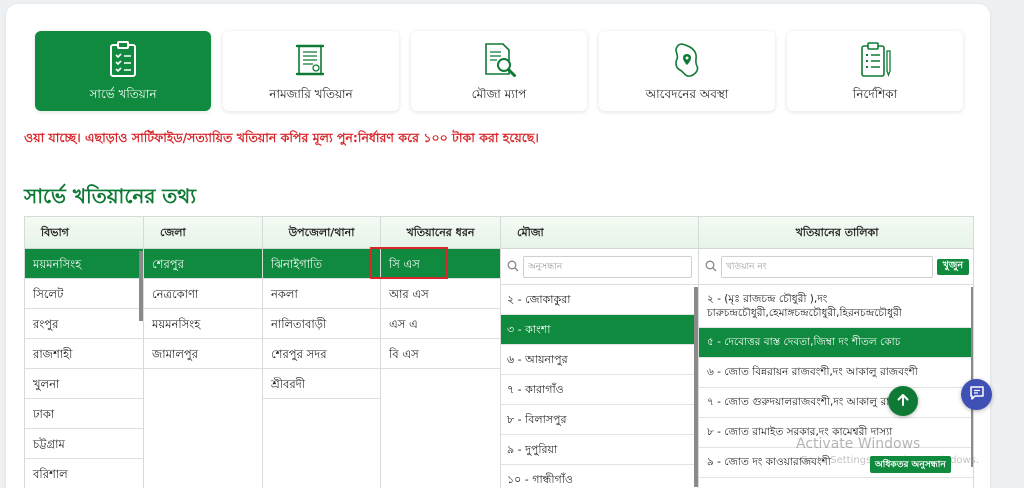 Image resolution: width=1024 pixels, height=488 pixels. I want to click on tab-mutation-khatian: নামজারি খতিয়ান, so click(311, 71).